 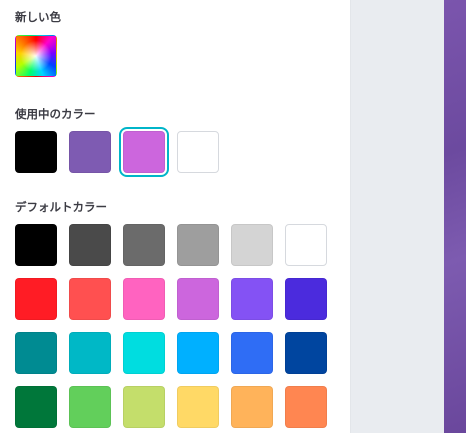 What do you see at coordinates (55, 114) in the screenshot?
I see `in-use-colors-heading: 使用中のカラー` at bounding box center [55, 114].